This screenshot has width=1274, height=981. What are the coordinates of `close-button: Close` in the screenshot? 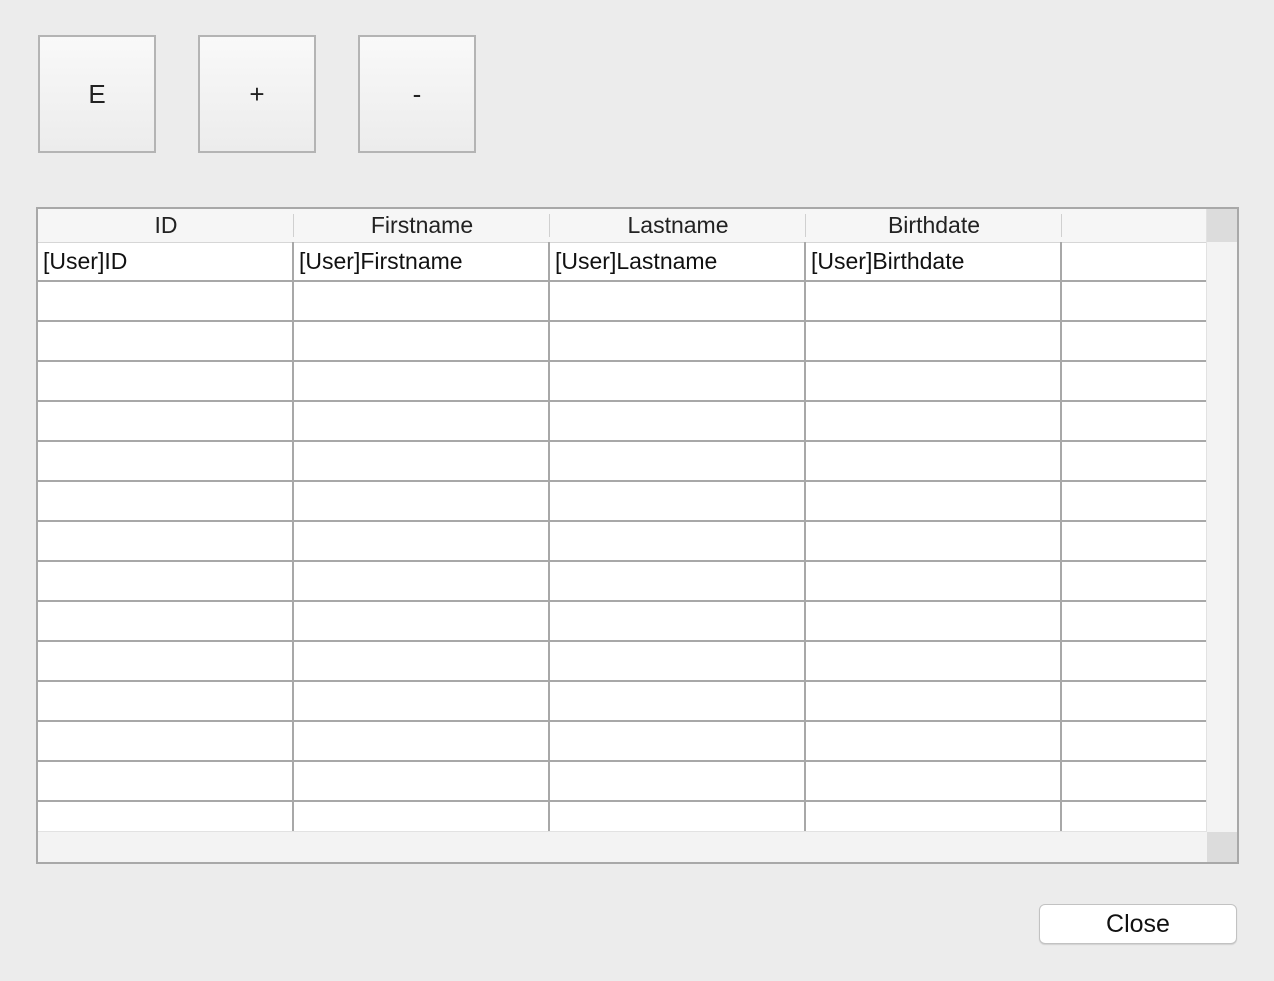 It's located at (1138, 924).